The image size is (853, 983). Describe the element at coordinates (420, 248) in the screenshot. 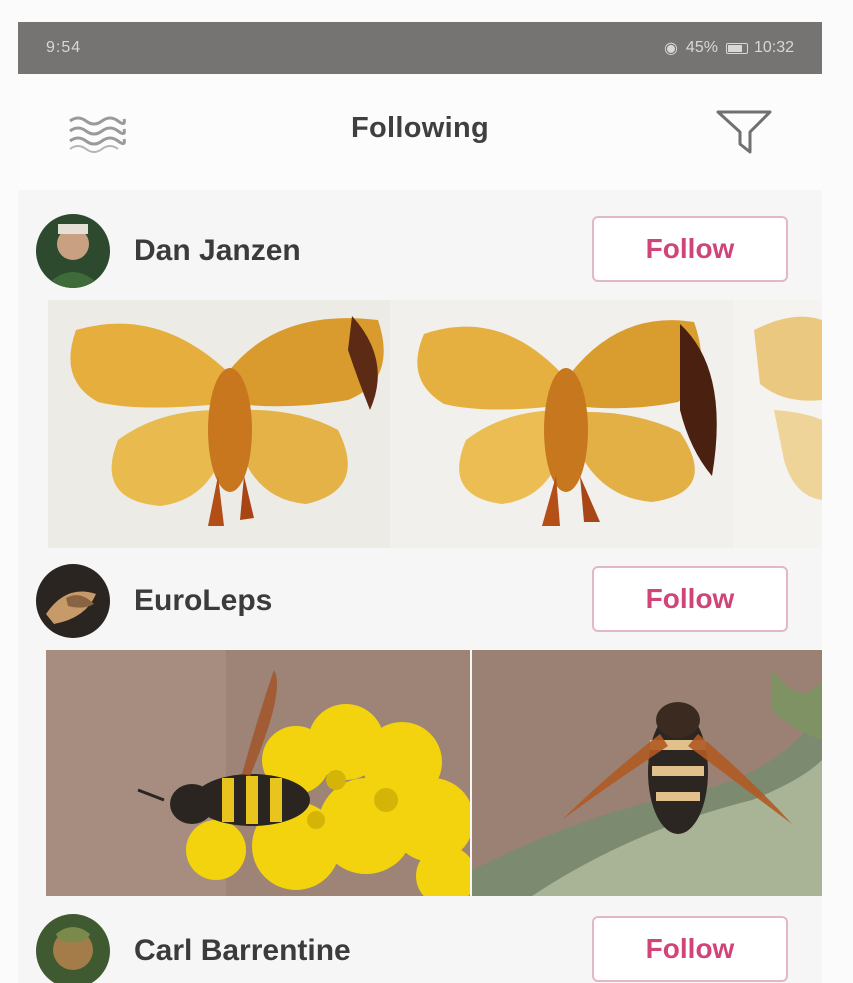

I see `user-row-dan-janzen: Dan Janzen Follow` at that location.